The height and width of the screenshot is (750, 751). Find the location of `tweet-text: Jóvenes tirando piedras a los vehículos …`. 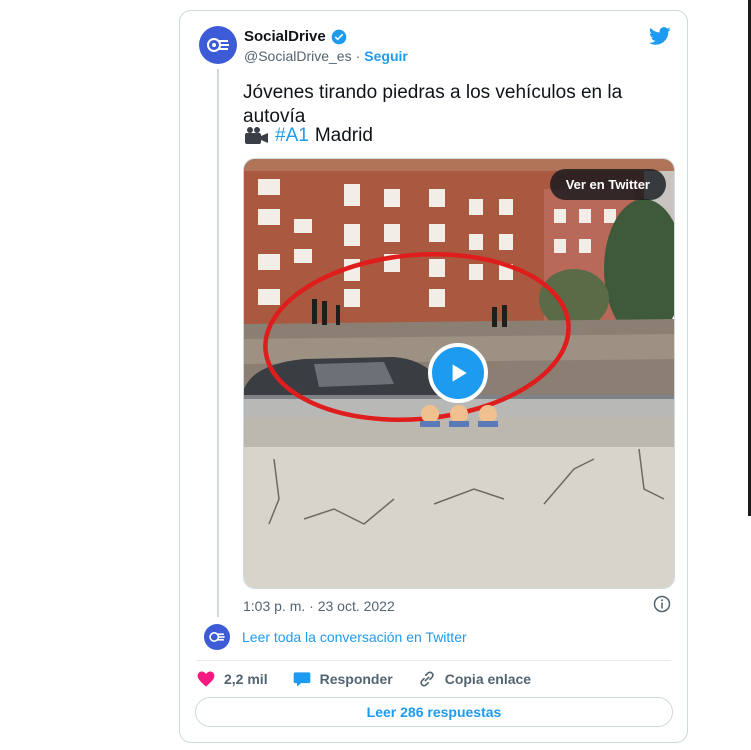

tweet-text: Jóvenes tirando piedras a los vehículos … is located at coordinates (433, 104).